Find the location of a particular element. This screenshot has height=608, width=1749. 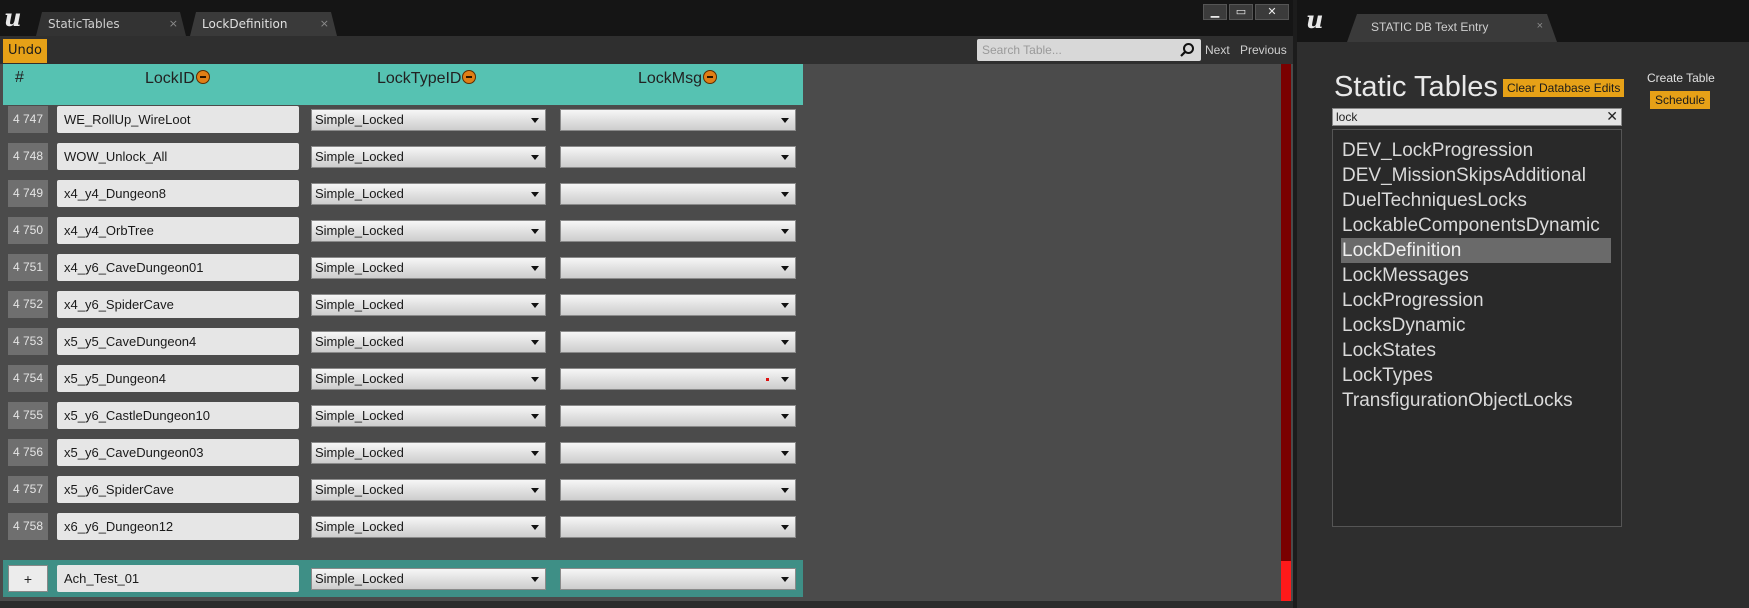

maximize-button: ▭ is located at coordinates (1241, 12).